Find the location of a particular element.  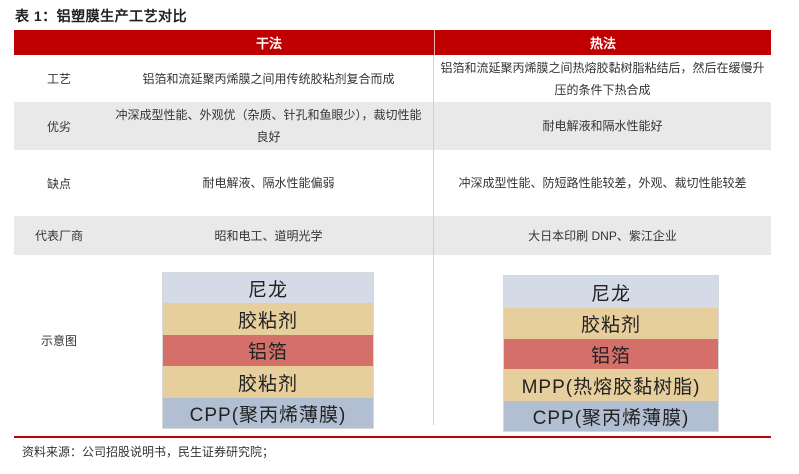

cell-dry: 铝箔和流延聚丙烯膜之间用传统胶粘剂复合而成 is located at coordinates (269, 78).